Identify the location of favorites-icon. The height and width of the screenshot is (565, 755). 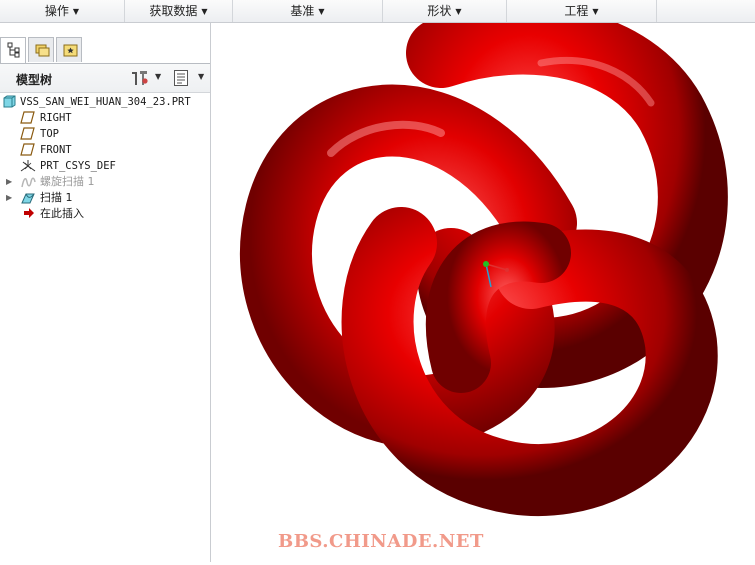
(70, 50).